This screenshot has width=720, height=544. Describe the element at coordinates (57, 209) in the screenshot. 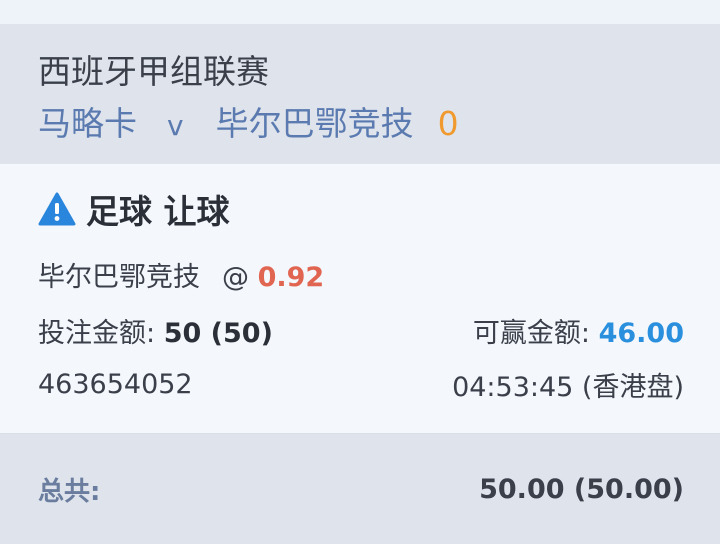

I see `warning-triangle-icon` at that location.